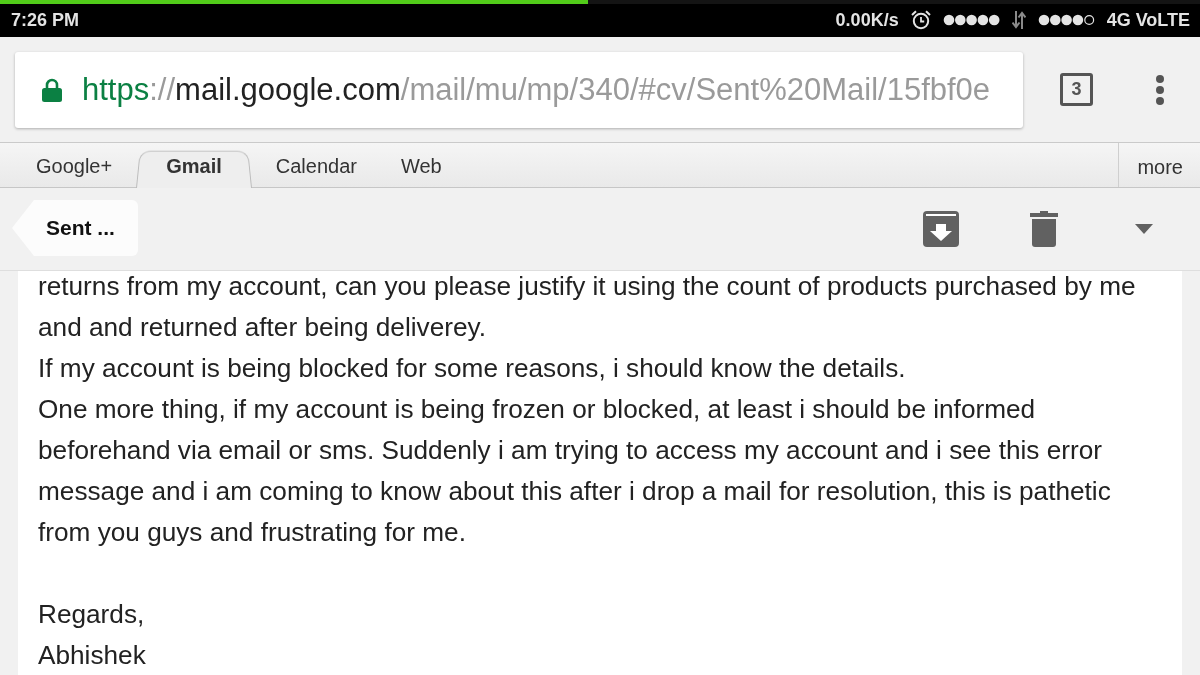 This screenshot has height=675, width=1200. I want to click on more-tab: more, so click(1159, 165).